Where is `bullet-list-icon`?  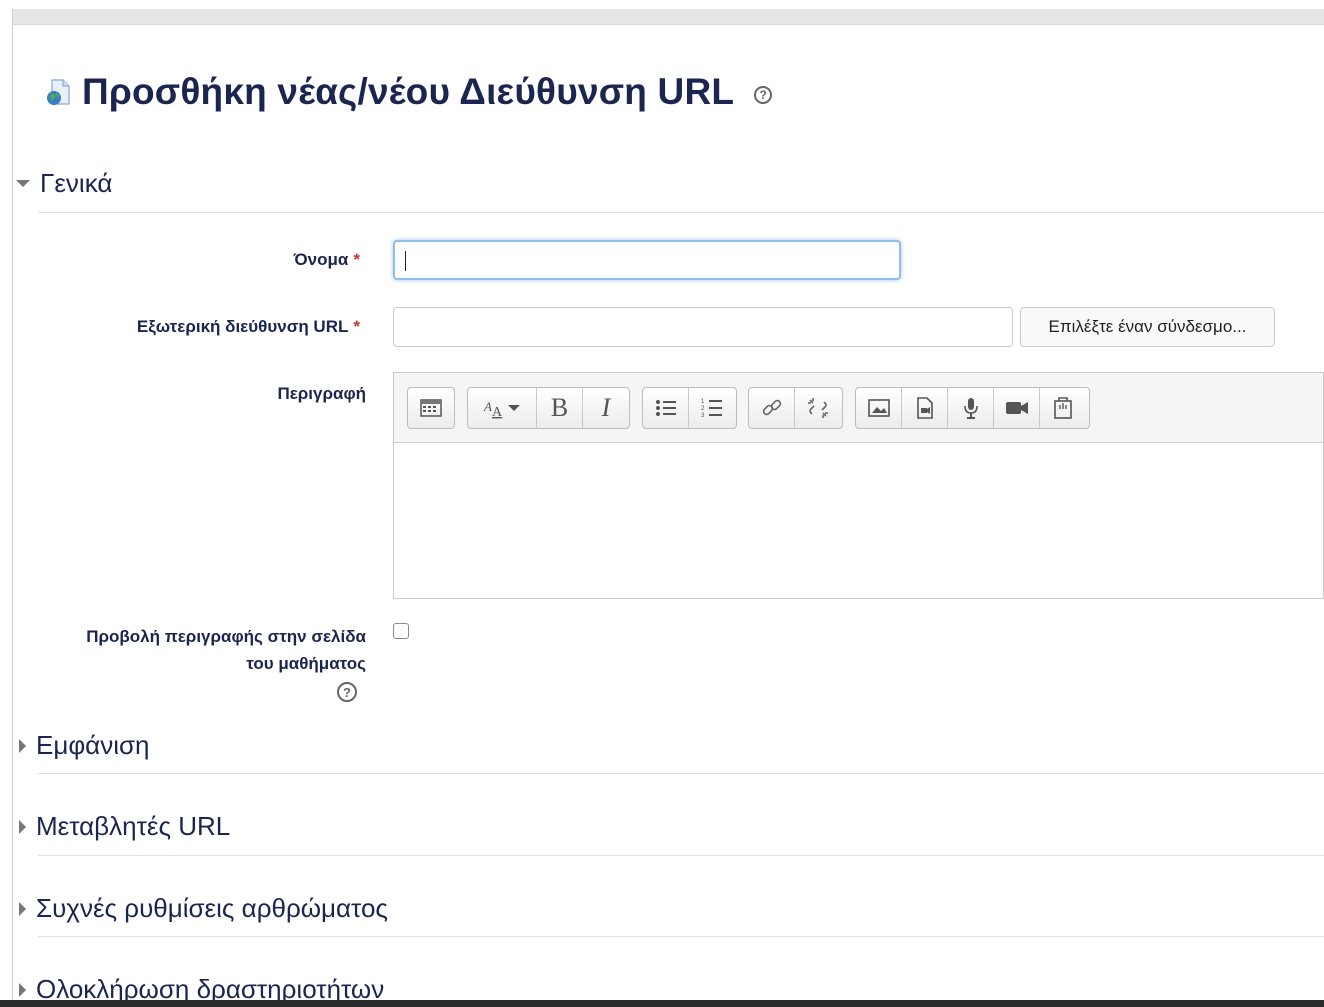 bullet-list-icon is located at coordinates (666, 408).